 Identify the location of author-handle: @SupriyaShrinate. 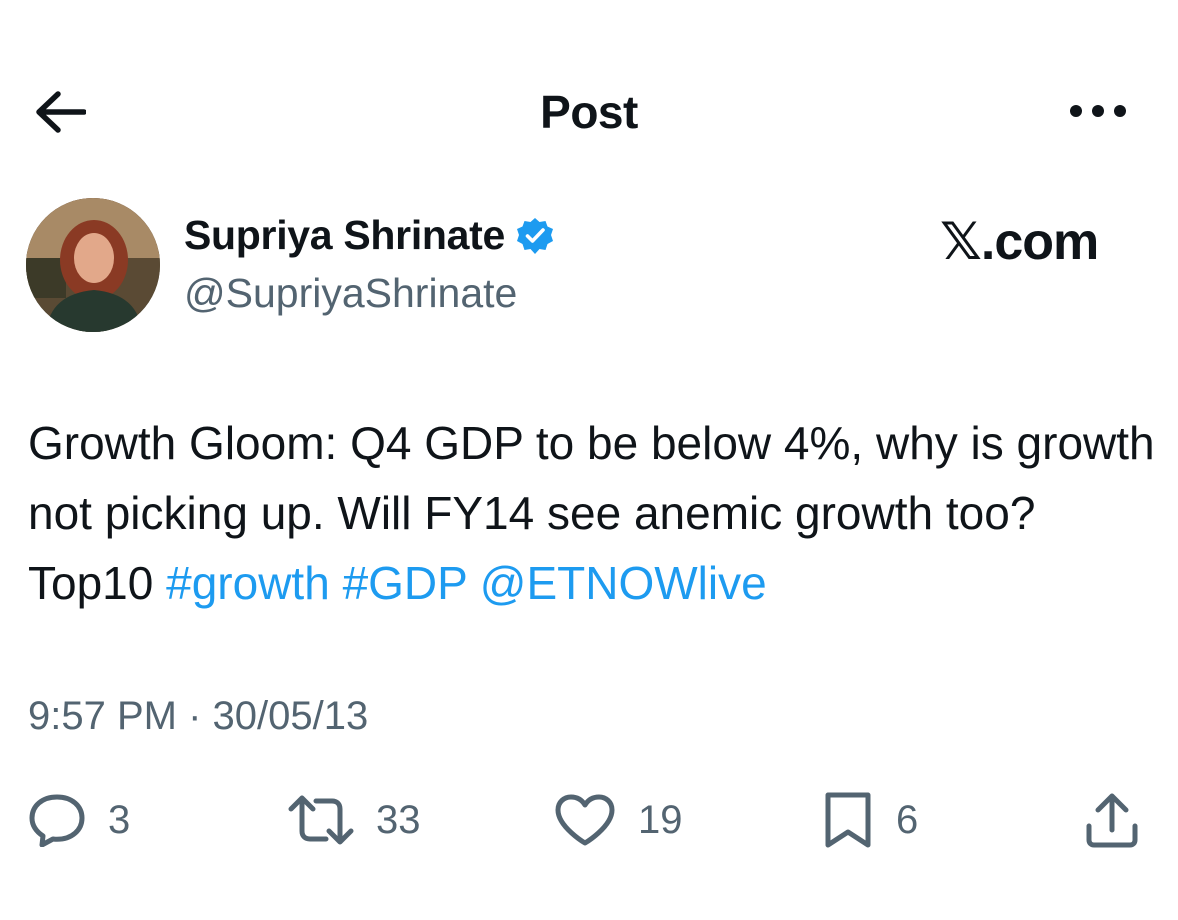
(350, 293).